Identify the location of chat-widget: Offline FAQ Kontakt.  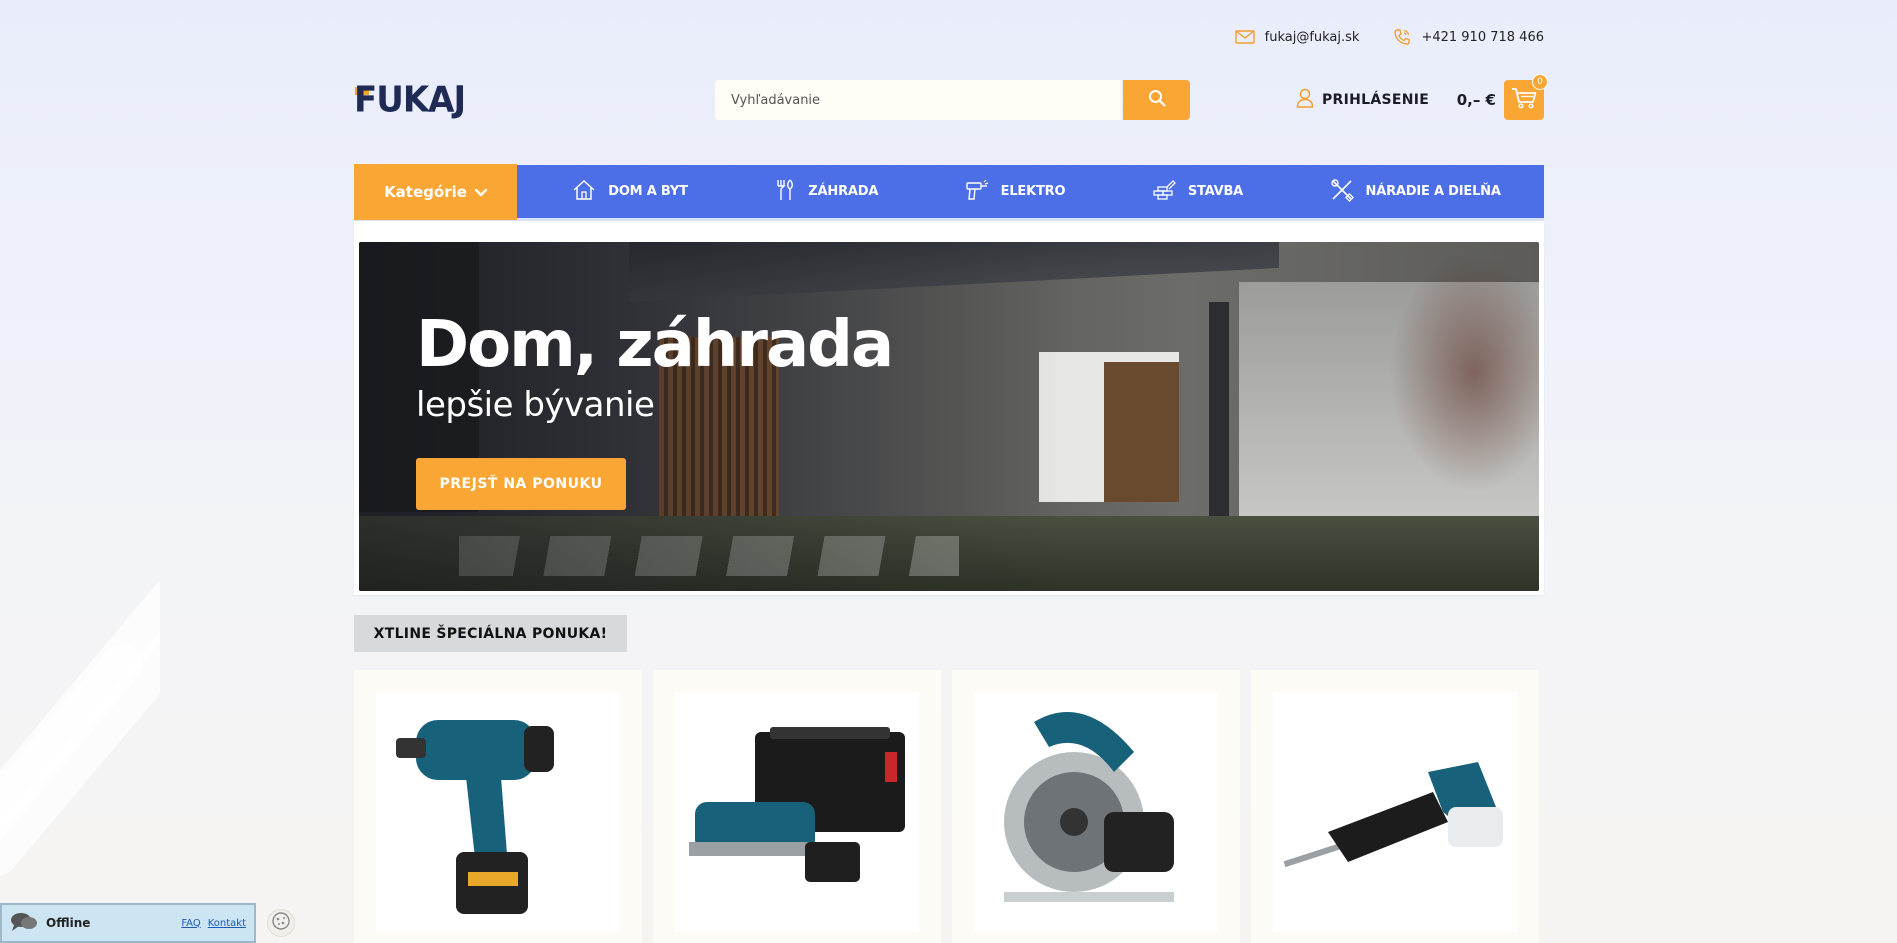
(128, 923).